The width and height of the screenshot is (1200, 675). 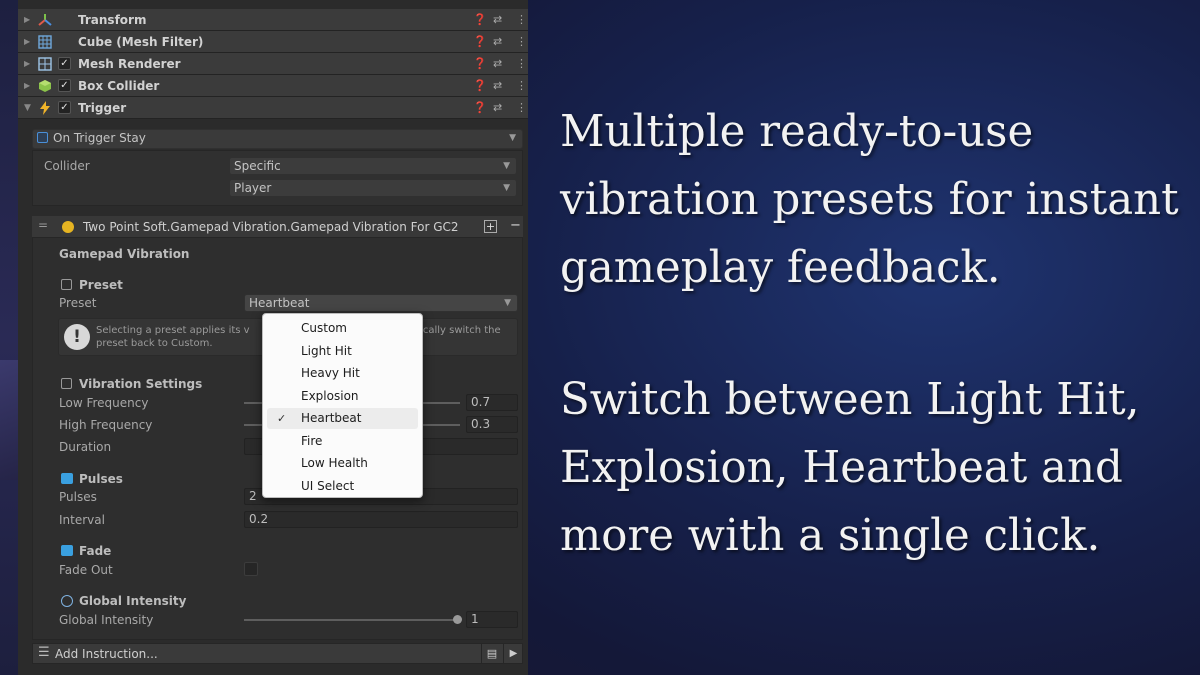 I want to click on checkmark-icon: ✓, so click(x=282, y=418).